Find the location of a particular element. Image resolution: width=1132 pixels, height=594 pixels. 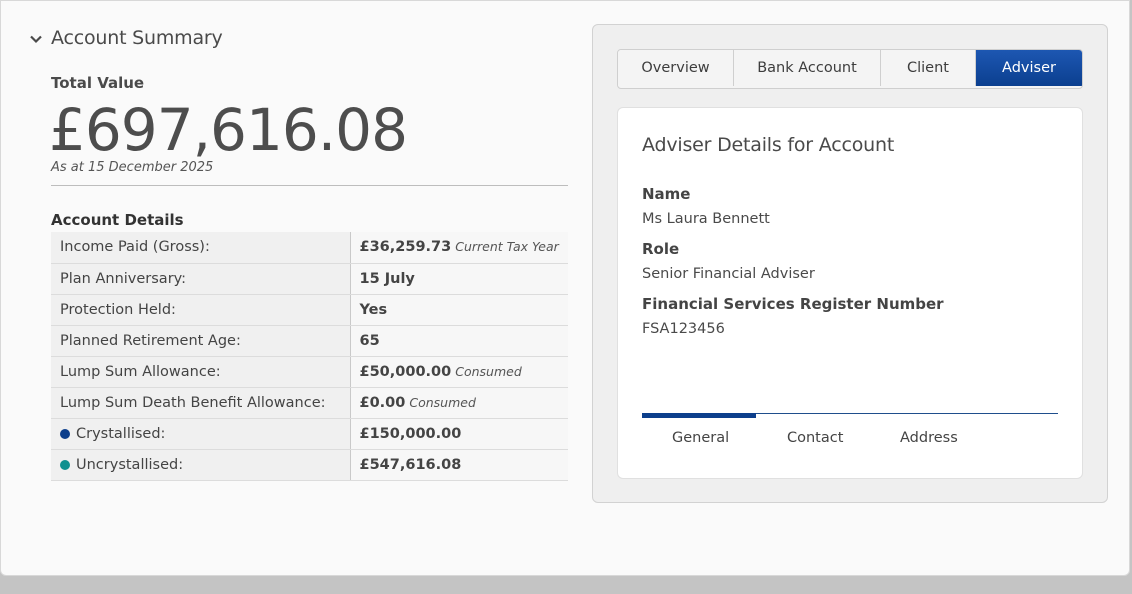

as-at-date: As at 15 December 2025 is located at coordinates (132, 167).